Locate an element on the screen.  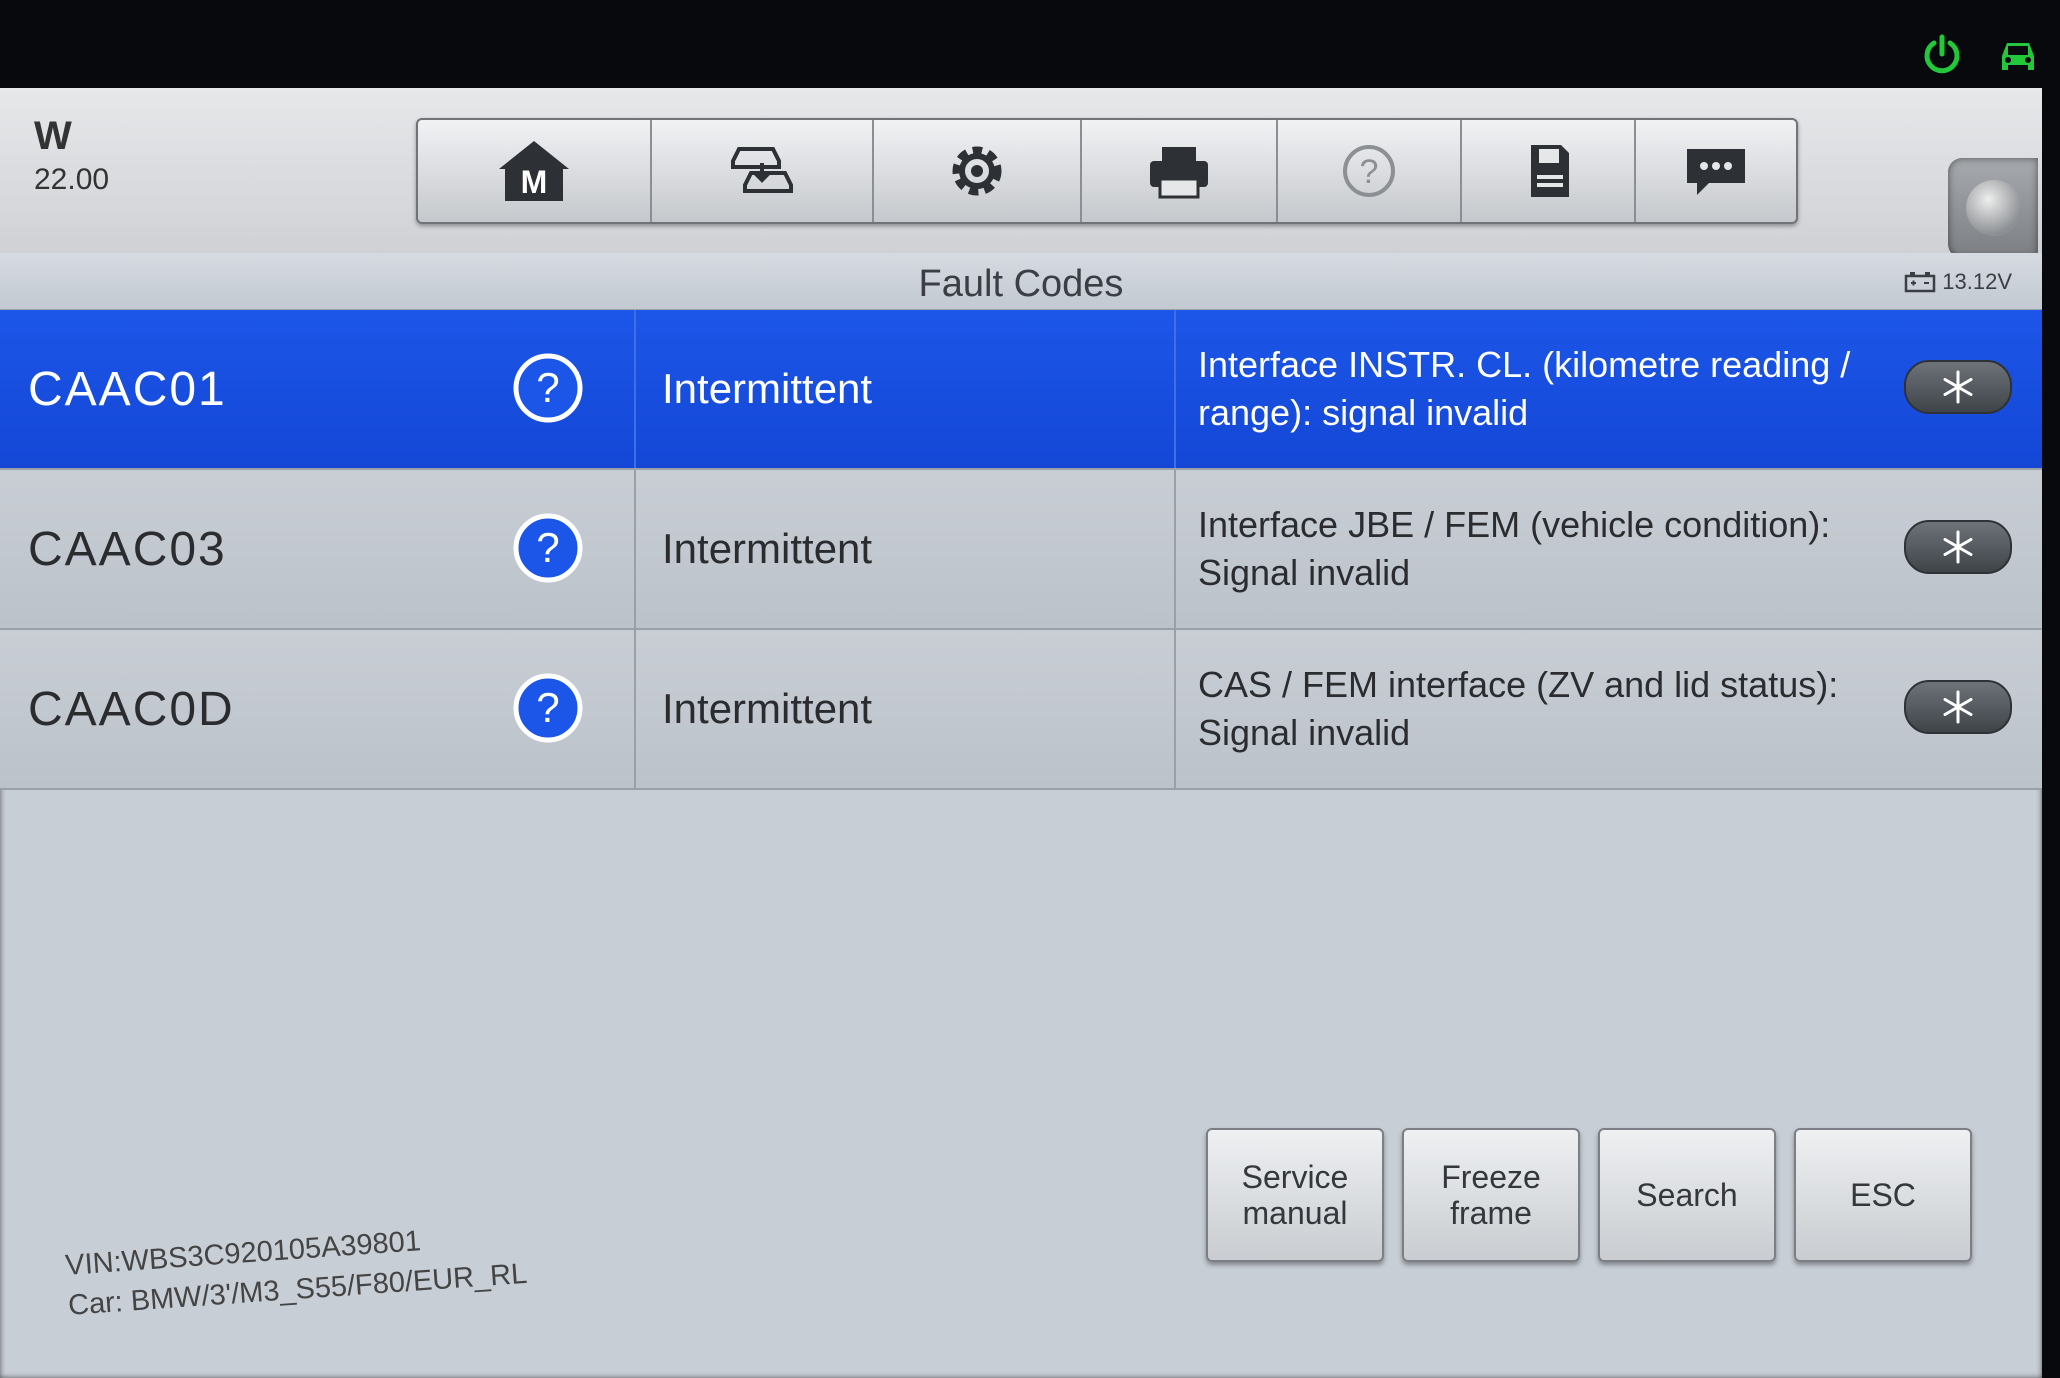
software-version-label: 22.00 is located at coordinates (72, 179).